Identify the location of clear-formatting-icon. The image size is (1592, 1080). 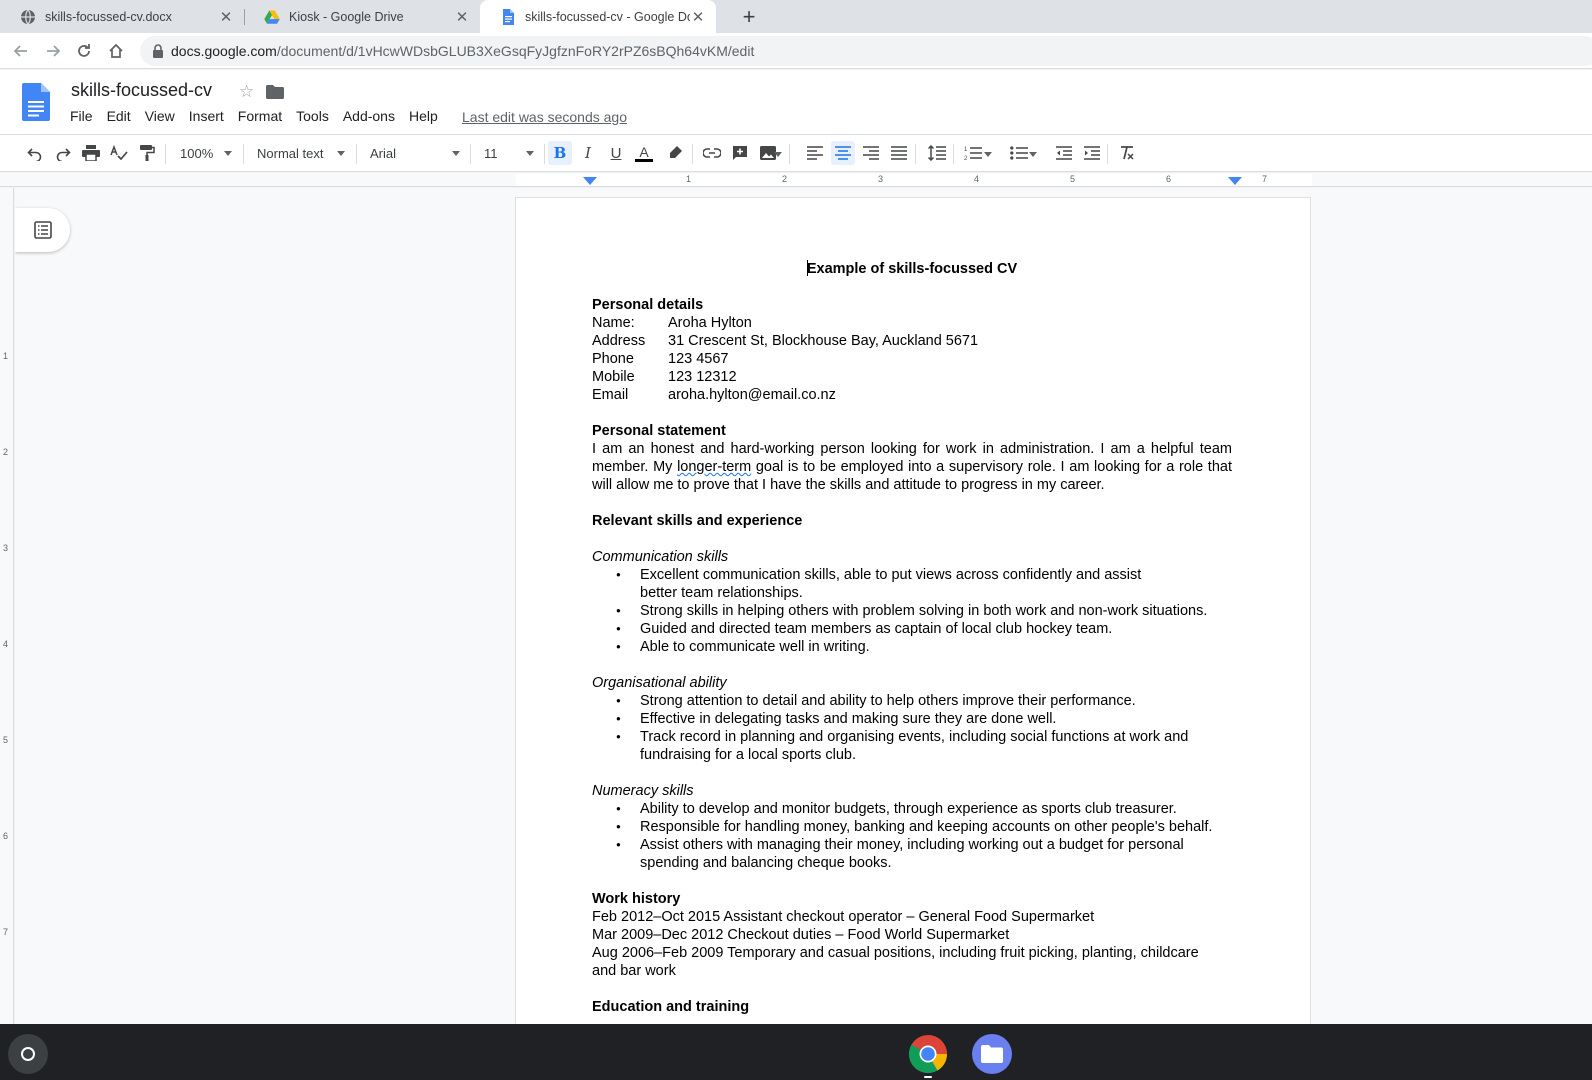
(1127, 153).